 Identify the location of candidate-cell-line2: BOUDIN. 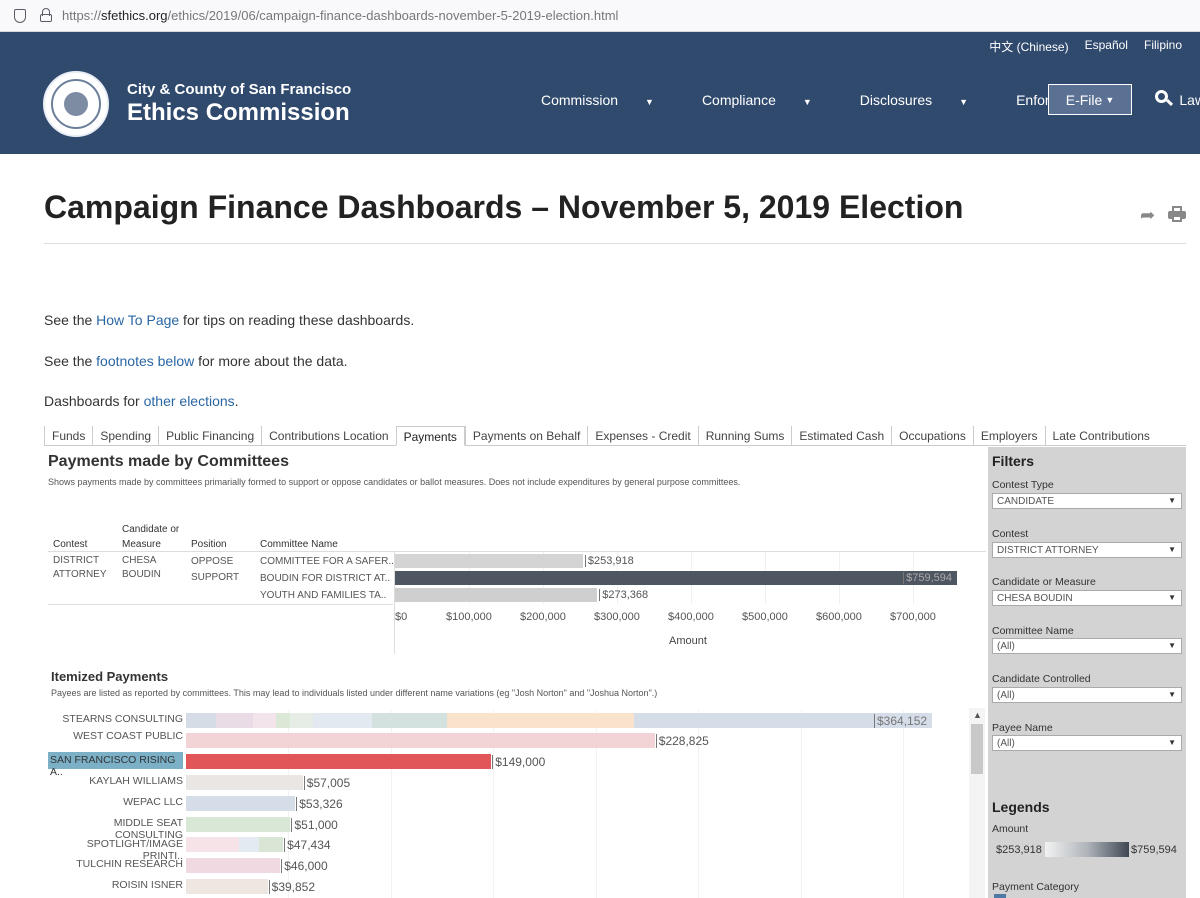
(141, 574).